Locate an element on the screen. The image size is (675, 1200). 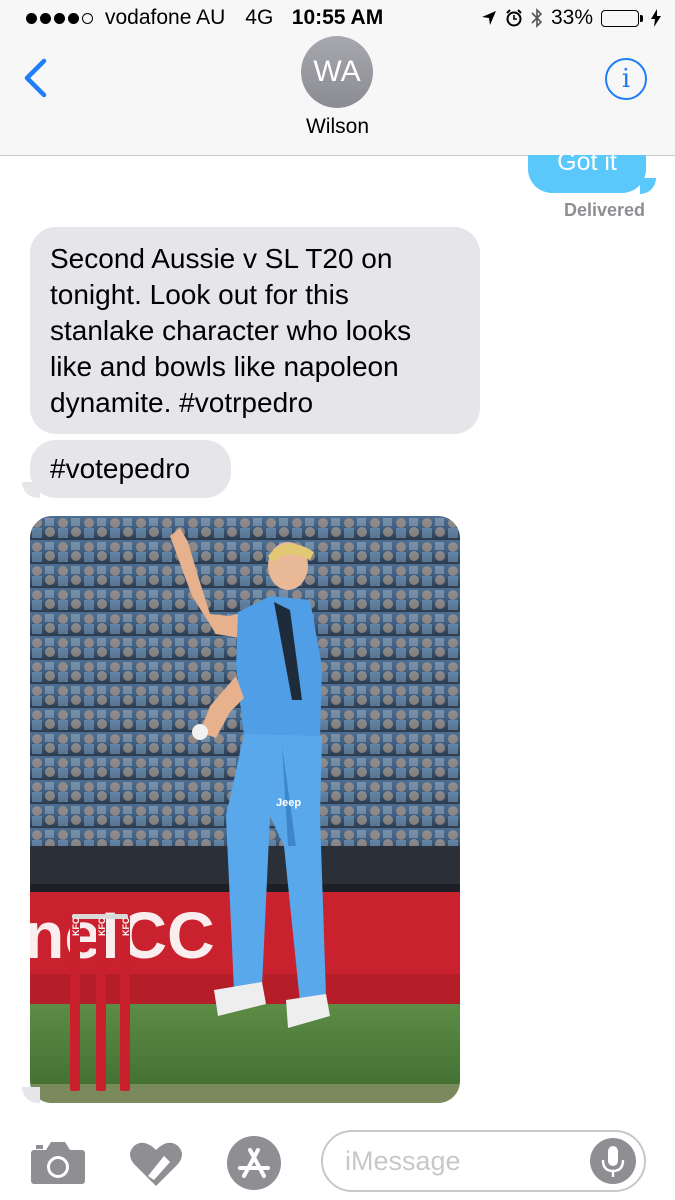
bluetooth-icon is located at coordinates (537, 18).